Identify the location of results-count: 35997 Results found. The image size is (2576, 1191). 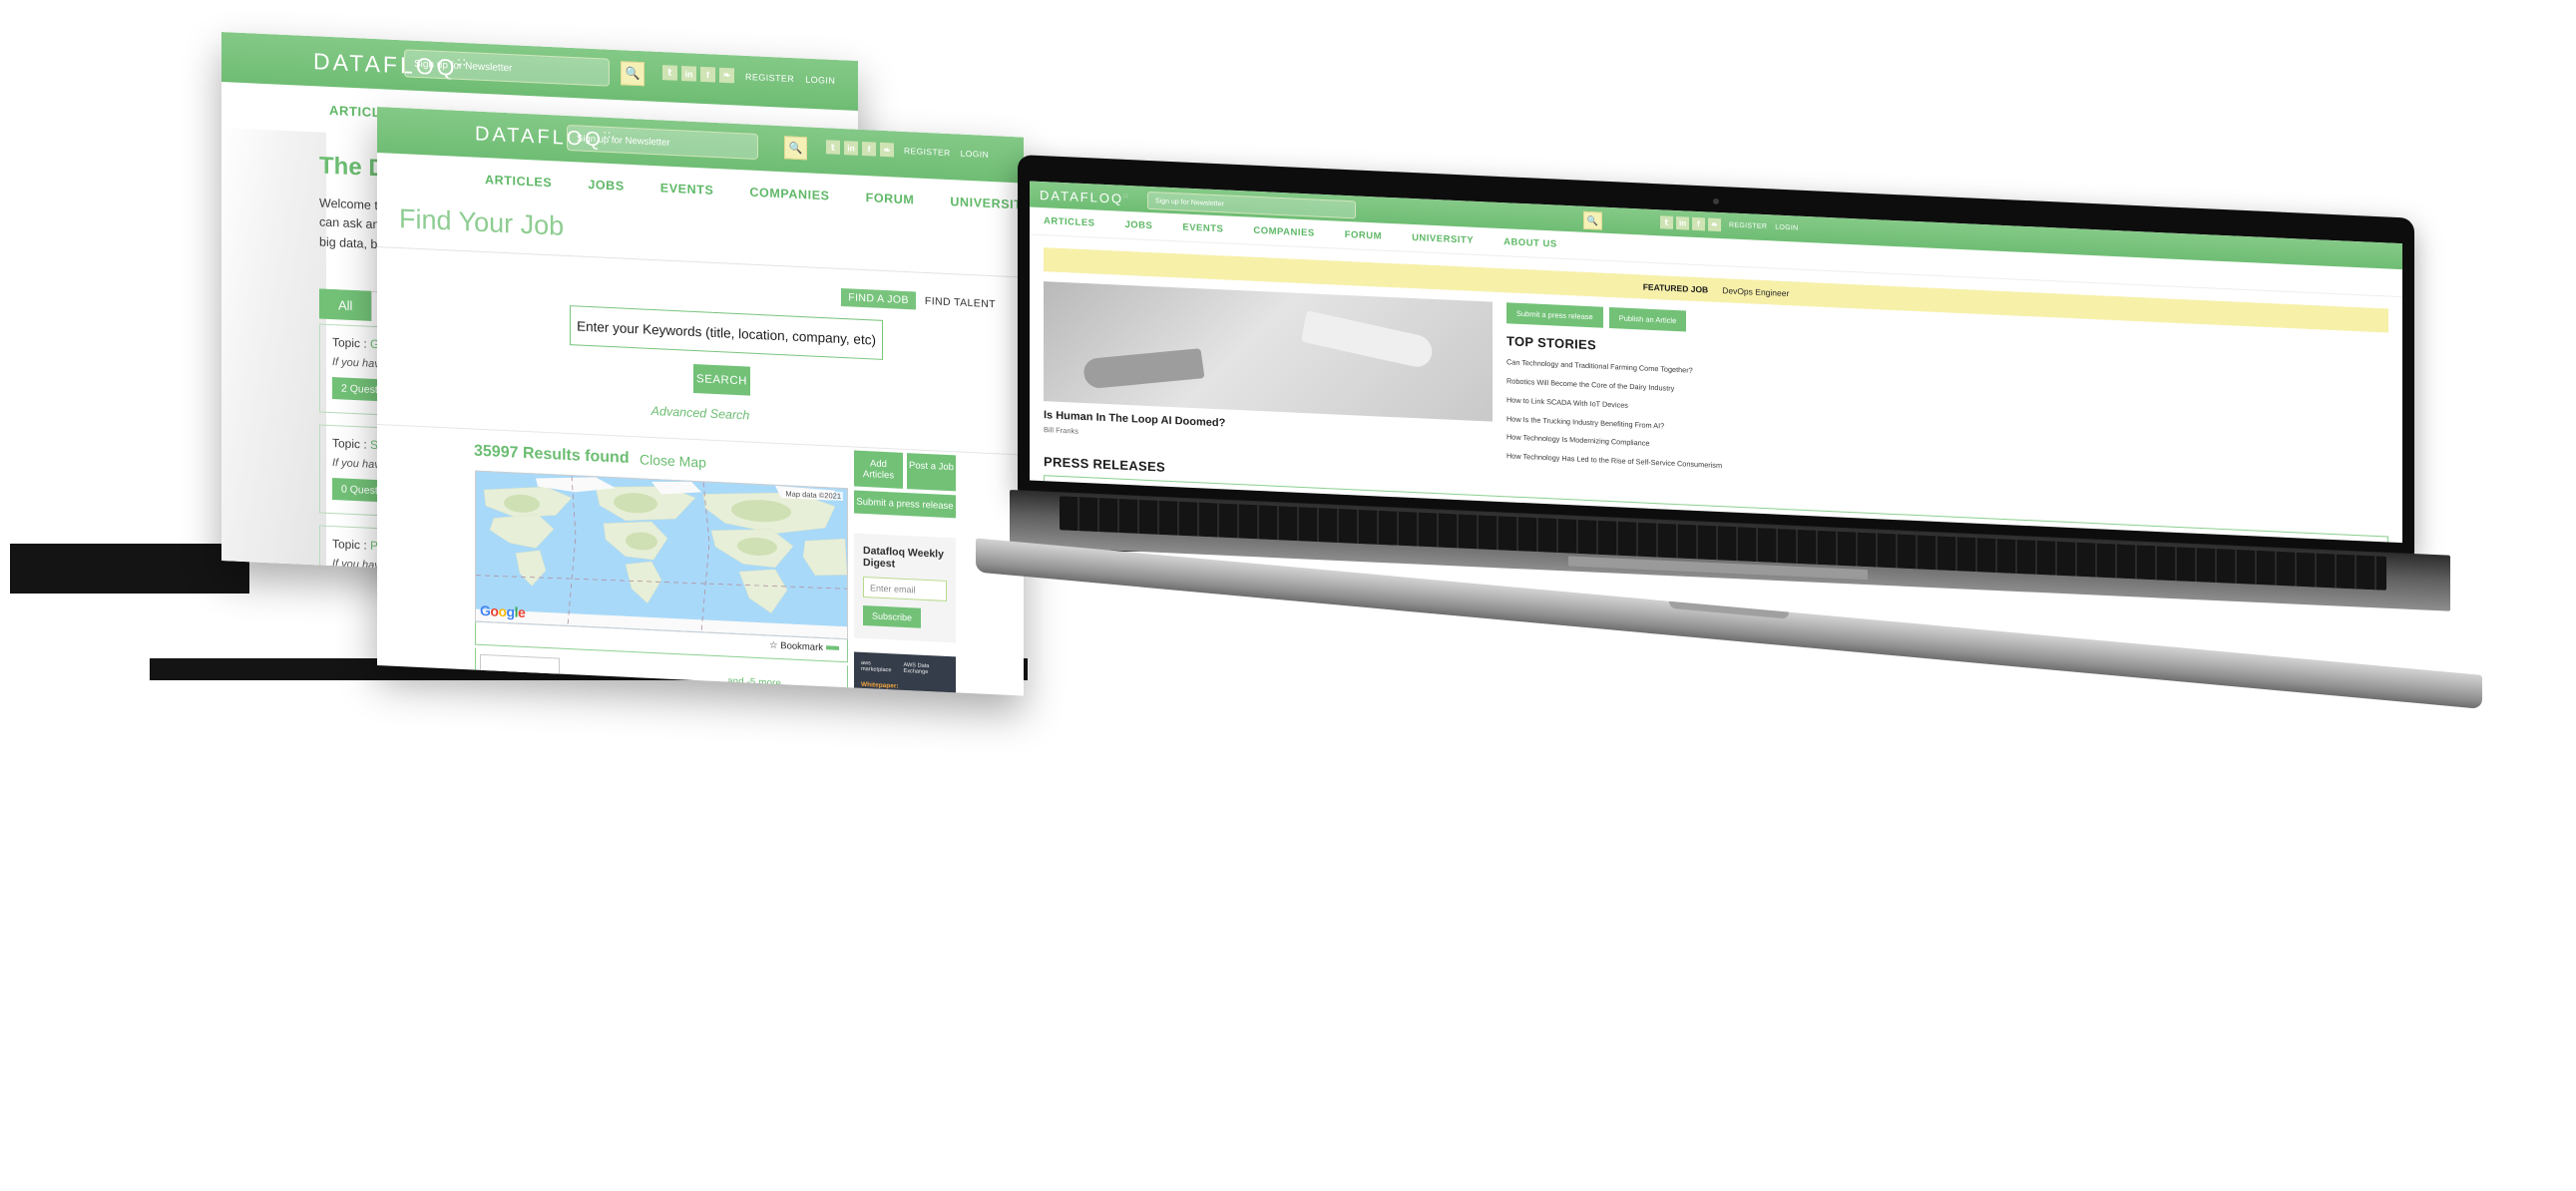
(552, 455).